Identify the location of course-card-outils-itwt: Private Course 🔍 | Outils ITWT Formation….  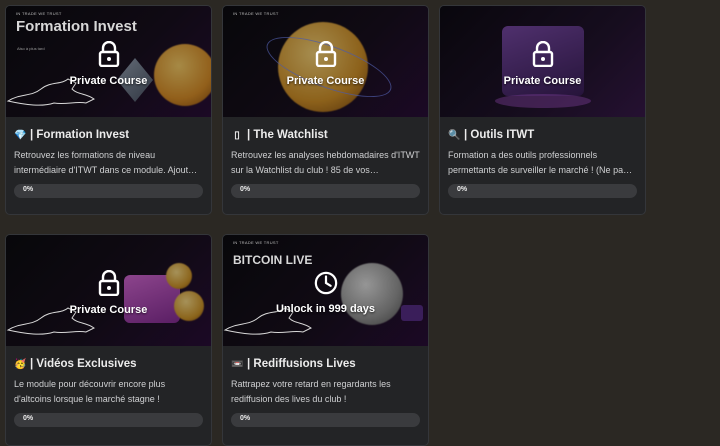
(542, 110).